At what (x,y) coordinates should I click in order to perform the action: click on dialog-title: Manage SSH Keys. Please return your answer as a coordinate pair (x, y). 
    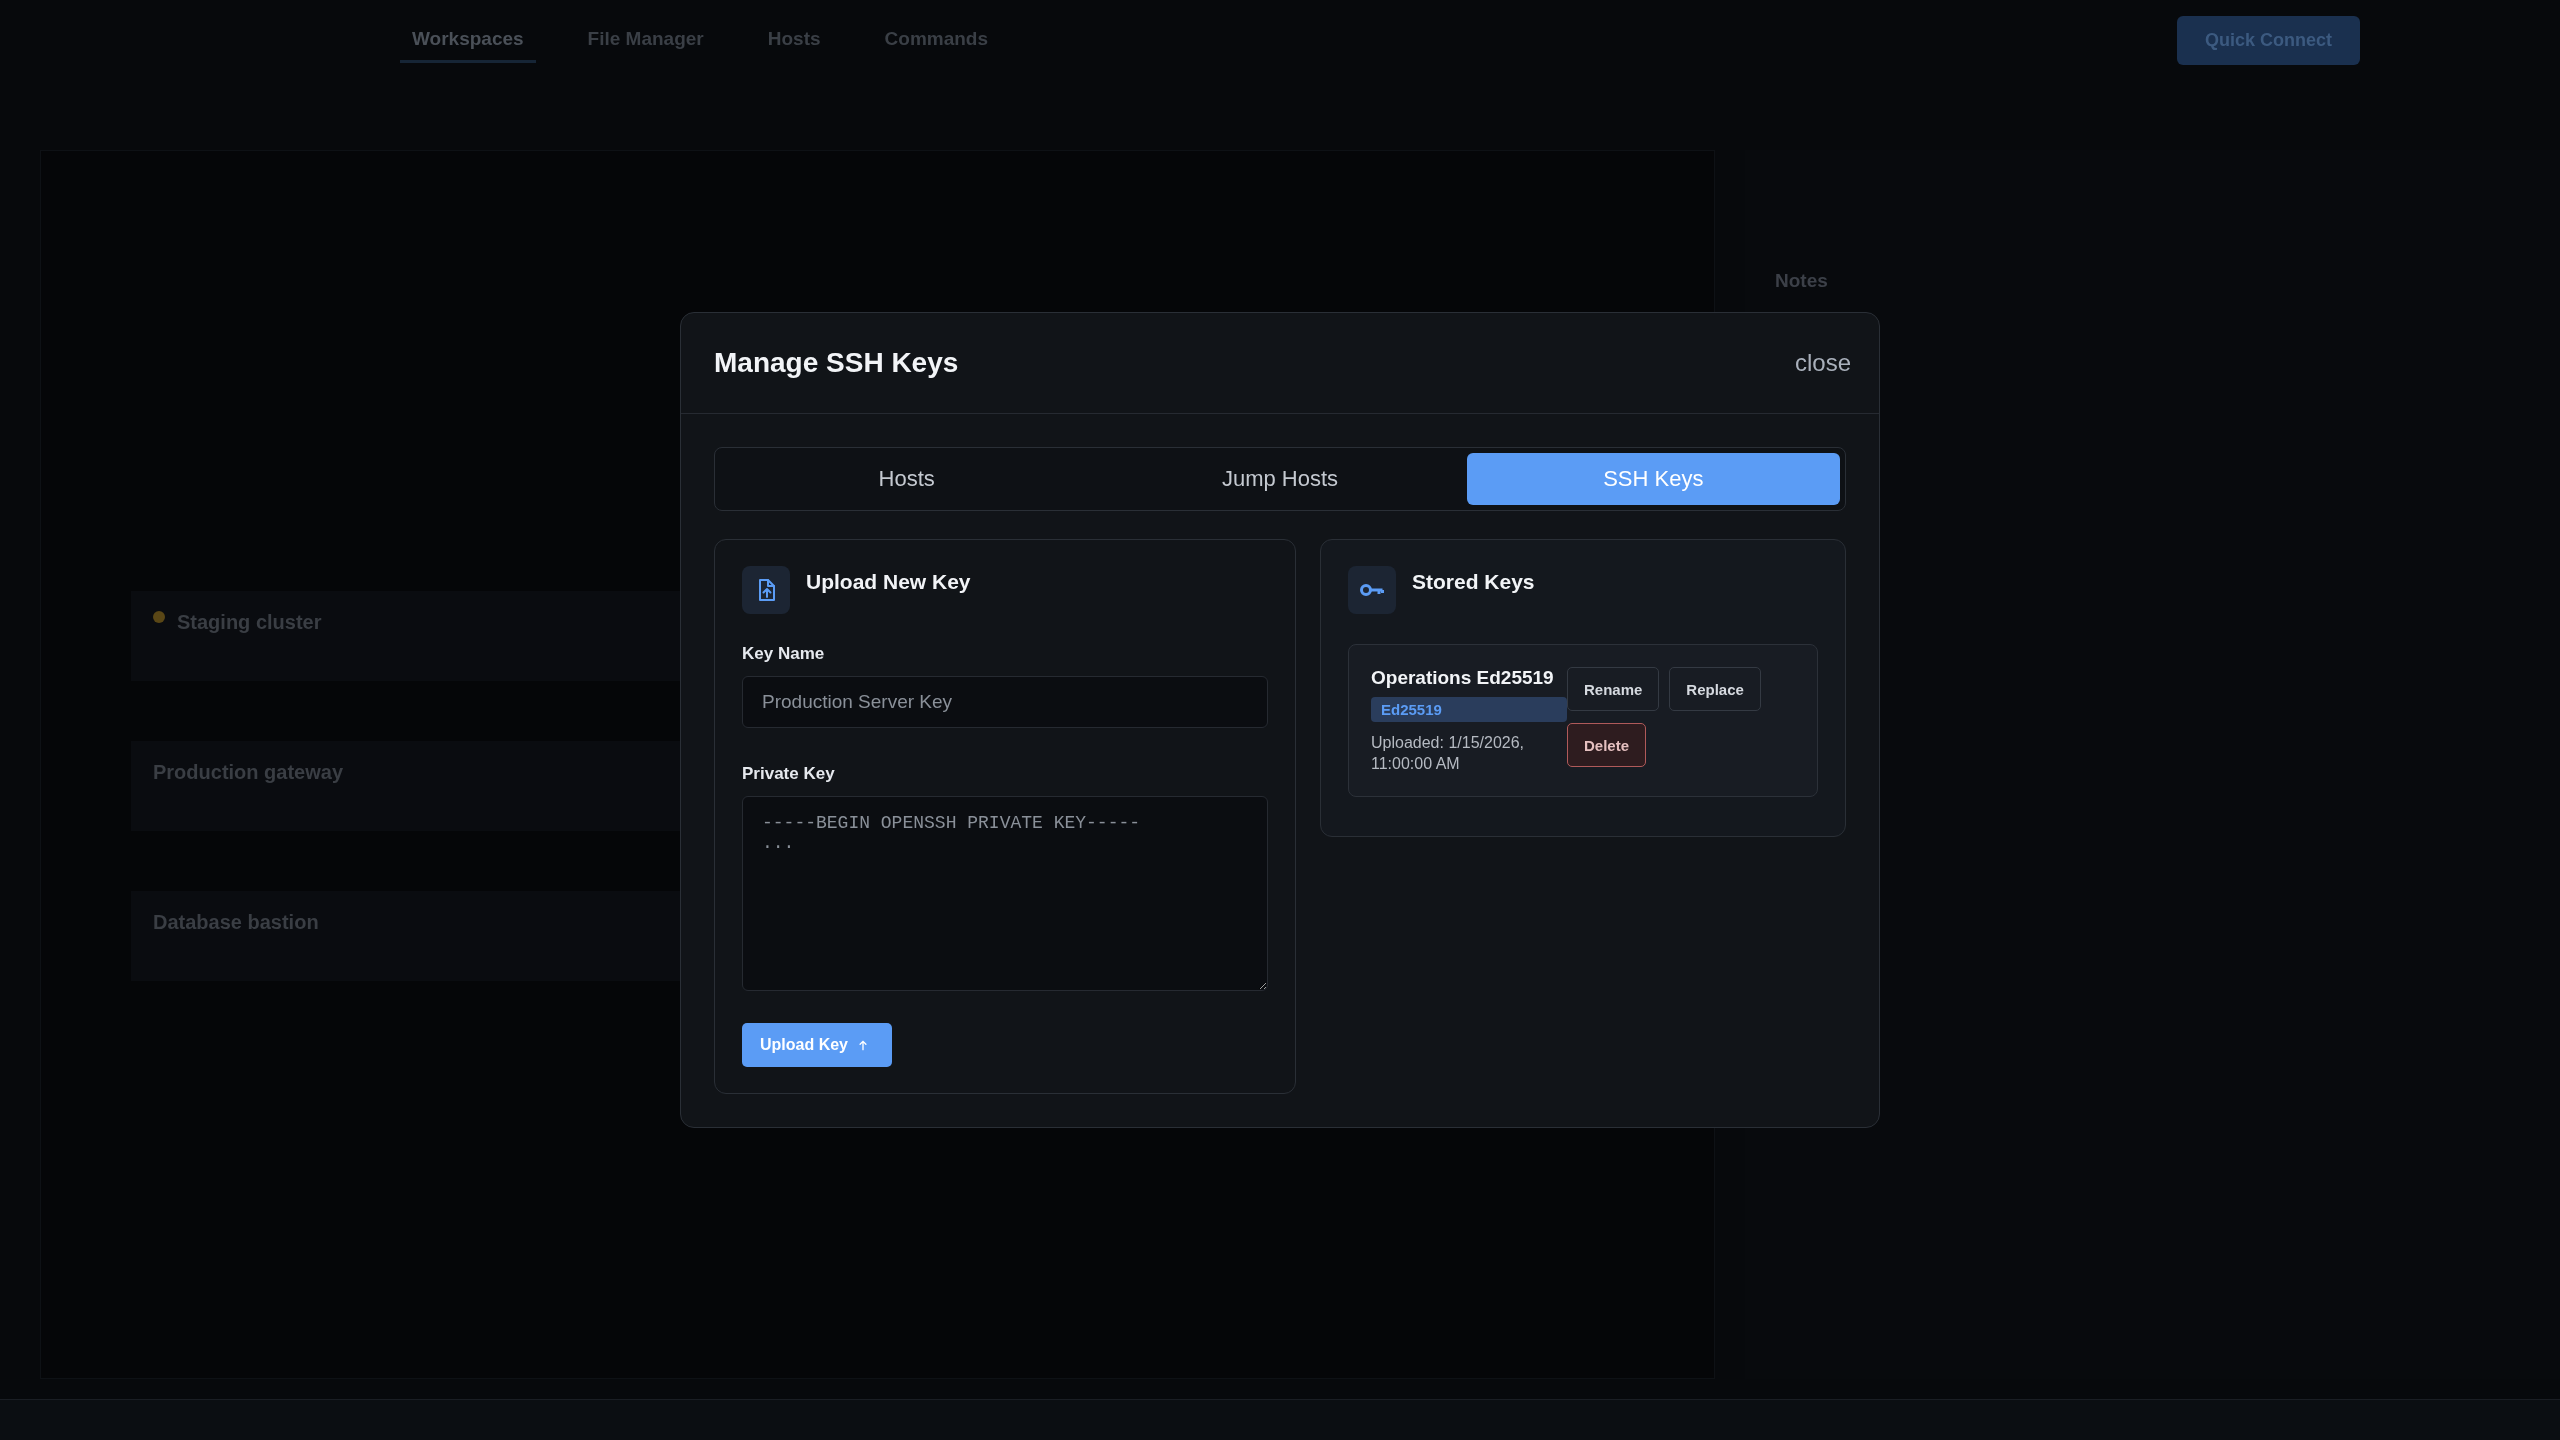
    Looking at the image, I should click on (836, 363).